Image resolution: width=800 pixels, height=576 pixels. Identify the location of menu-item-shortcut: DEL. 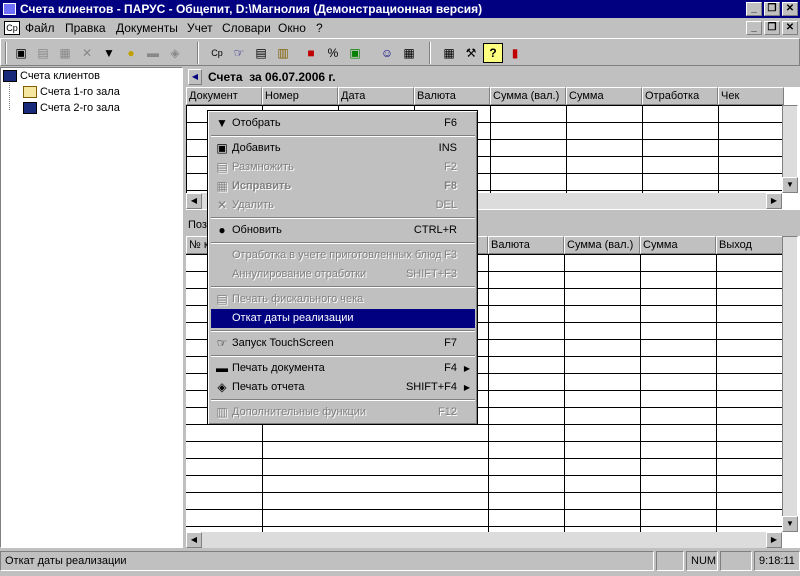
(446, 205).